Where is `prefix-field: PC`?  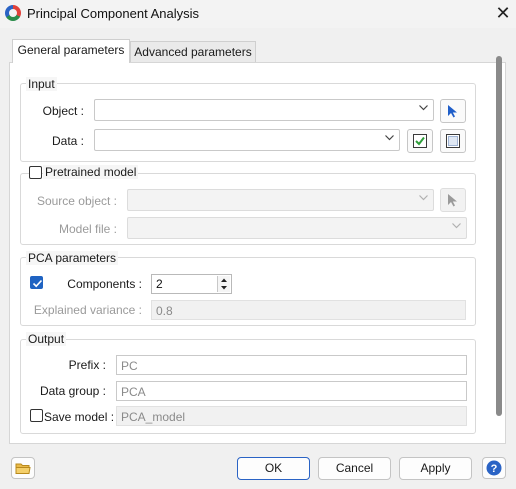 prefix-field: PC is located at coordinates (291, 365).